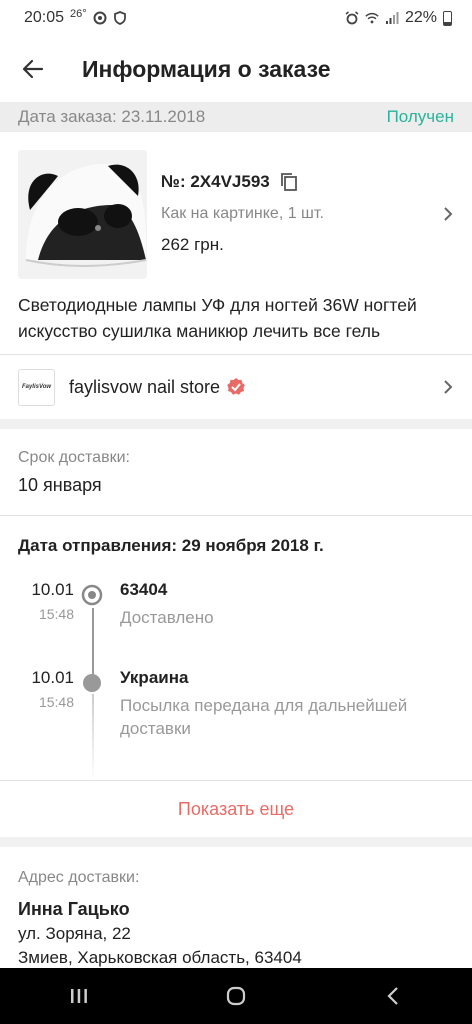 This screenshot has height=1024, width=472. Describe the element at coordinates (192, 244) in the screenshot. I see `product-price: 262 грн.` at that location.